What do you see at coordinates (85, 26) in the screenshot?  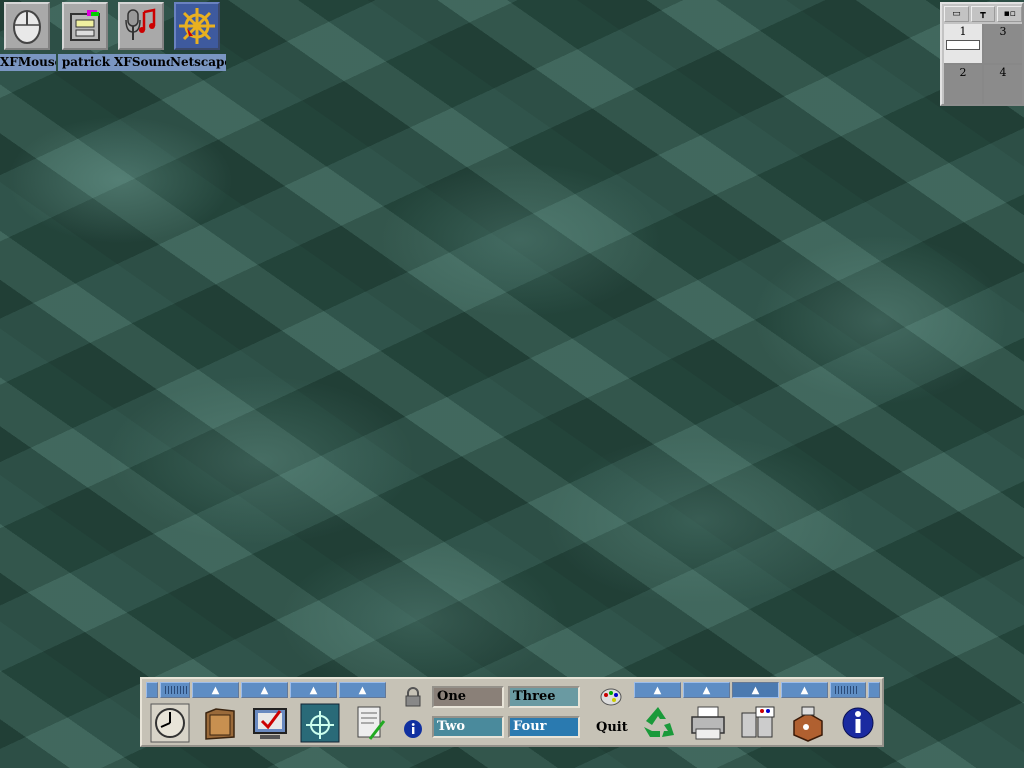 I see `file-cabinet-icon` at bounding box center [85, 26].